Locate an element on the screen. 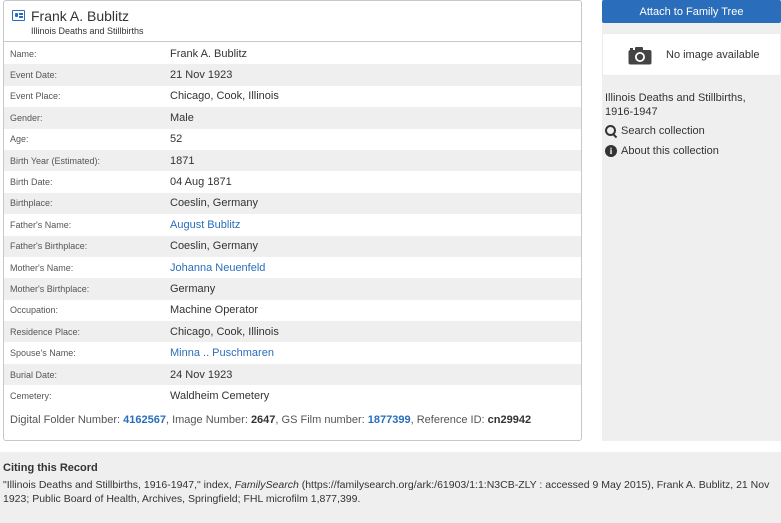  field-row: Event Date: 21 Nov 1923 is located at coordinates (292, 75).